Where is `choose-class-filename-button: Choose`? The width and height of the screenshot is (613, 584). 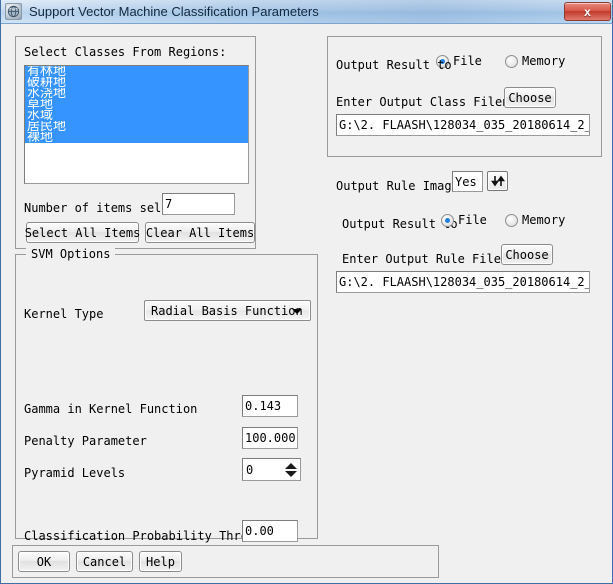
choose-class-filename-button: Choose is located at coordinates (530, 97).